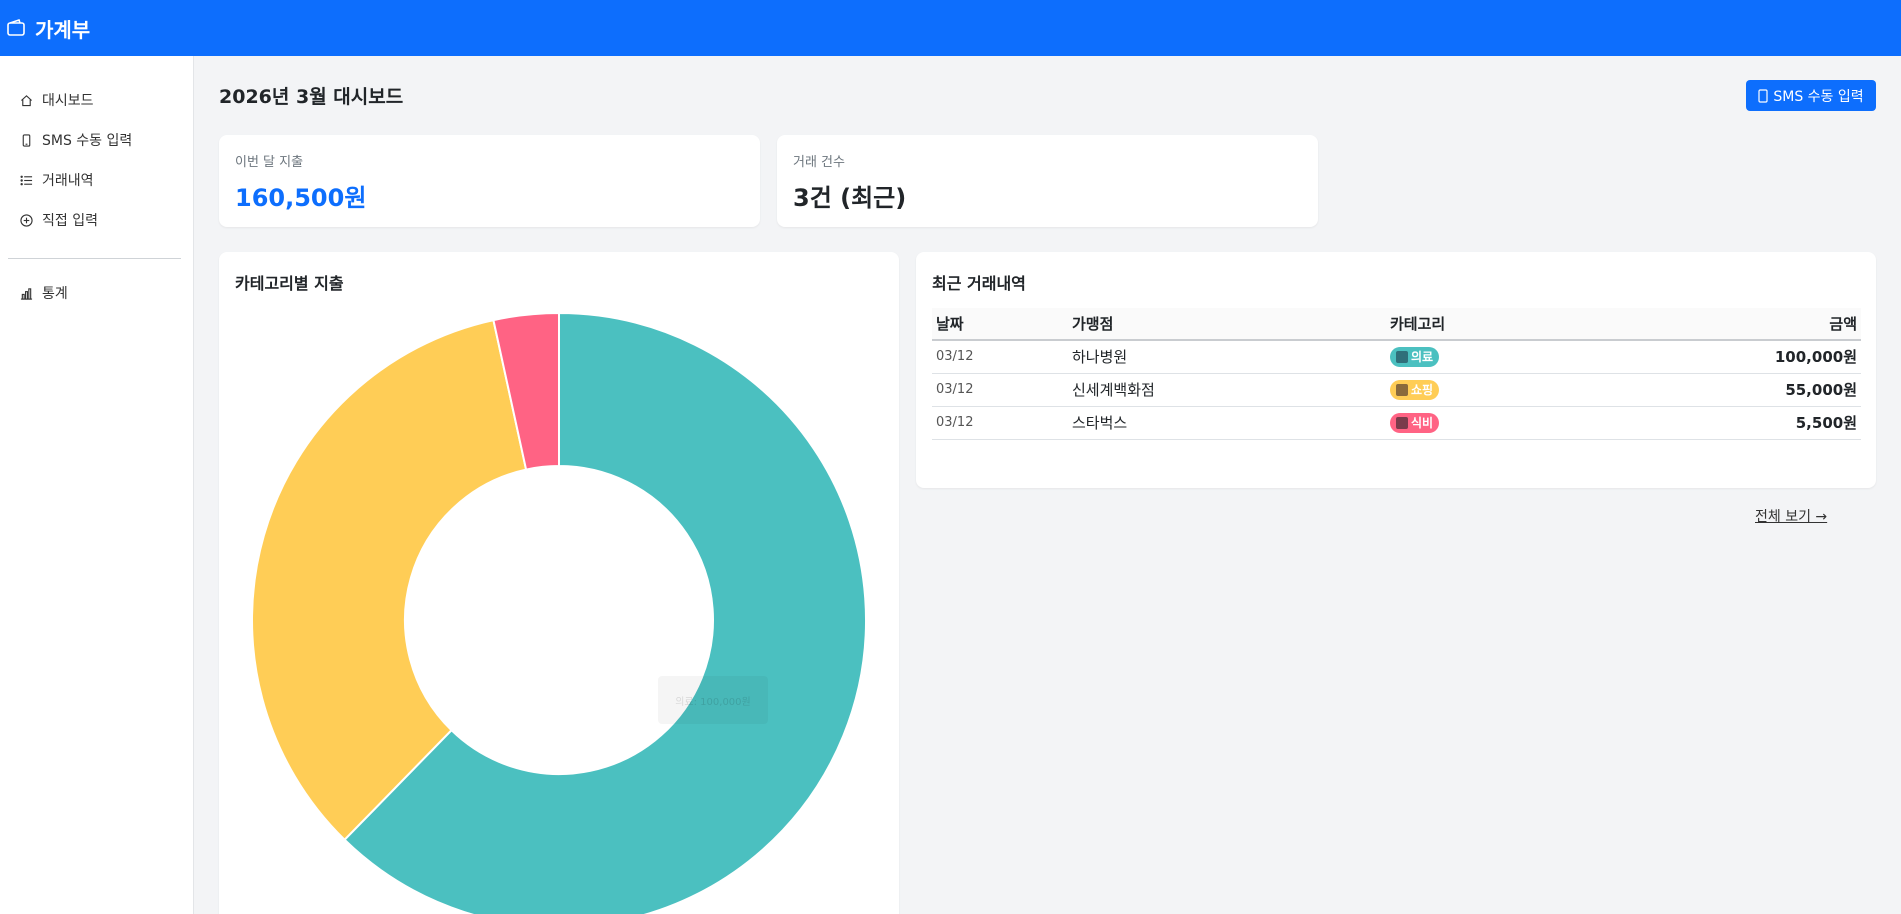  I want to click on category-badge: 쇼핑, so click(1415, 389).